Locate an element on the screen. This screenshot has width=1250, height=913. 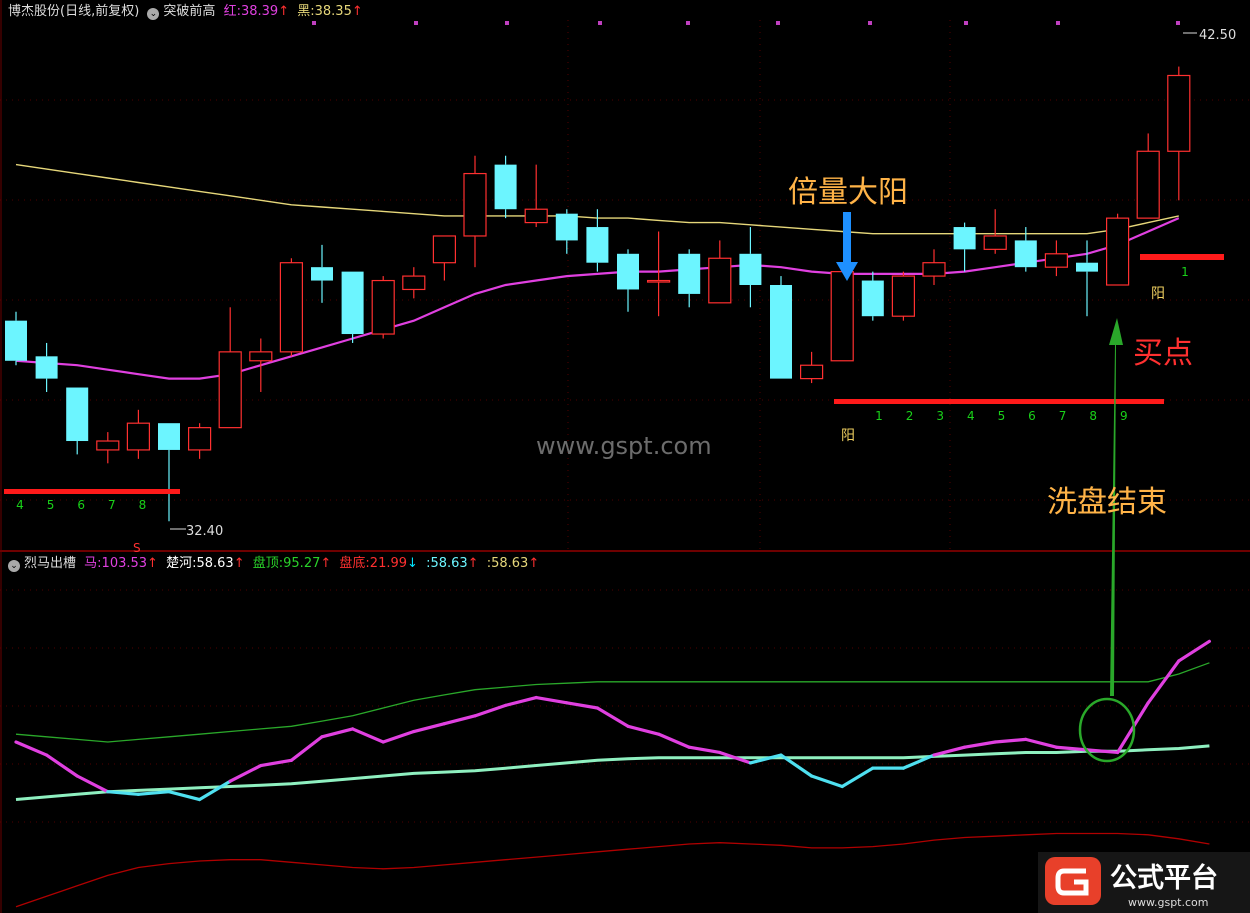
ma-up-arrow-icon: ↑ is located at coordinates (152, 563).